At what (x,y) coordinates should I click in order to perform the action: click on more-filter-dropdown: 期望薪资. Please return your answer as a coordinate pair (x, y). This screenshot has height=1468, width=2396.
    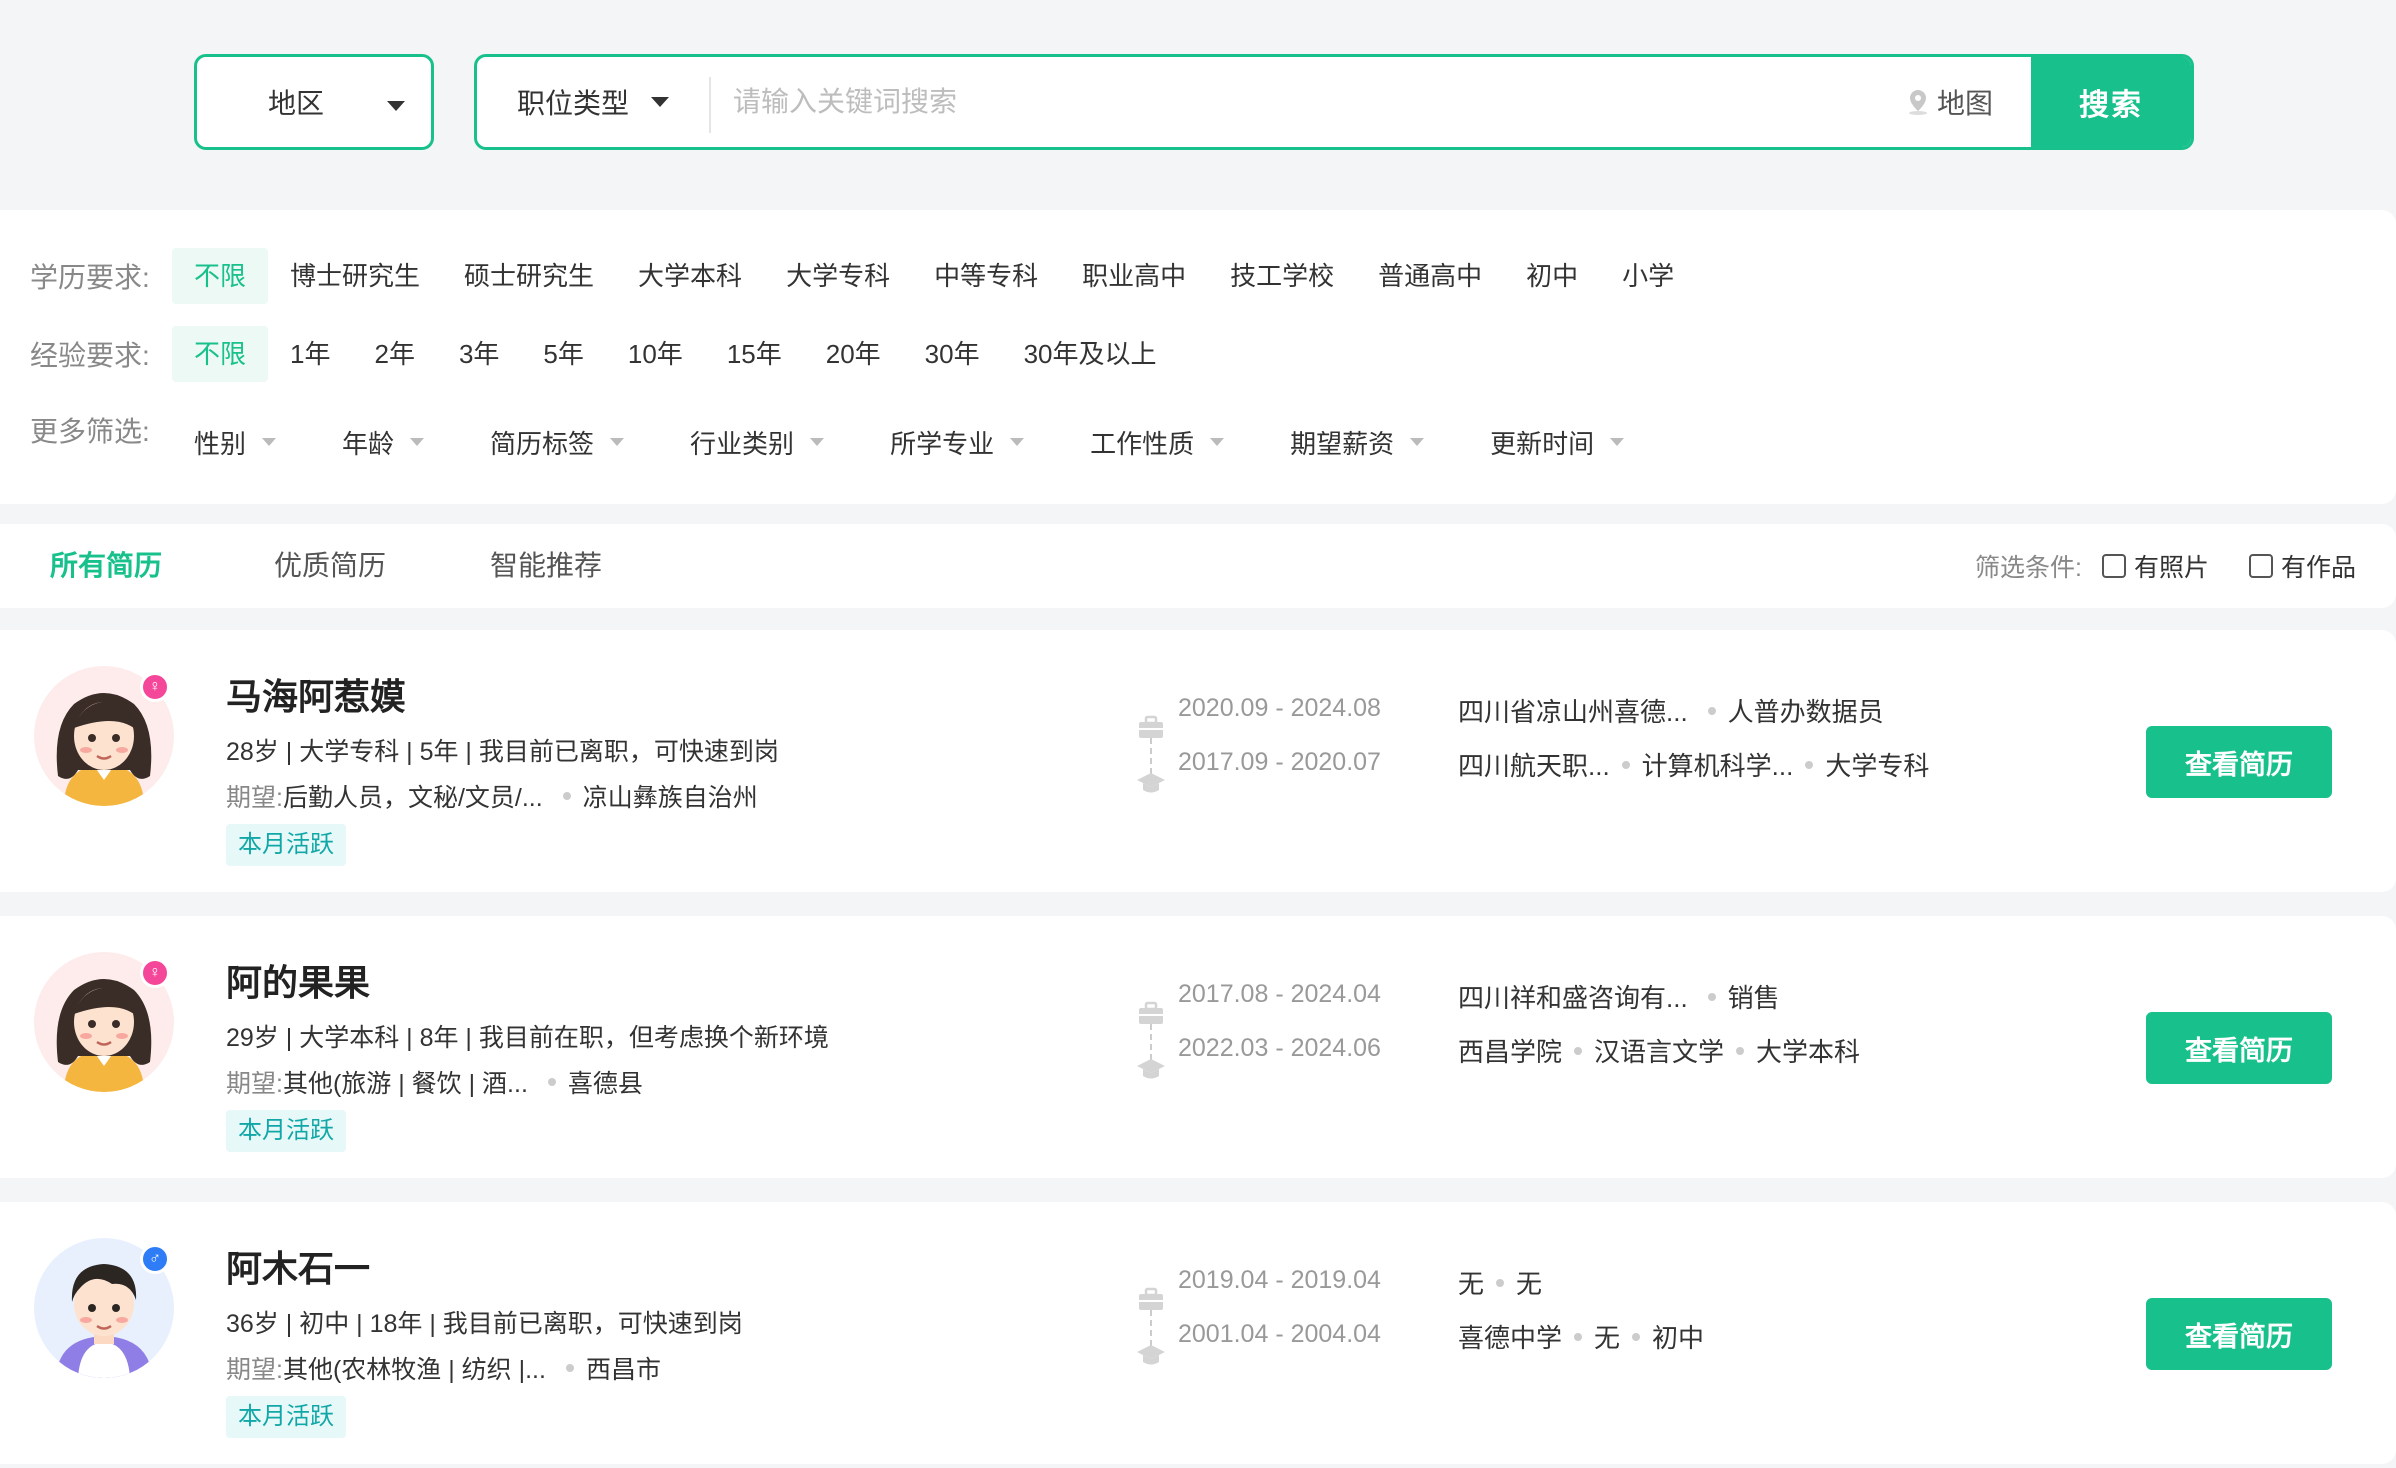
    Looking at the image, I should click on (1346, 442).